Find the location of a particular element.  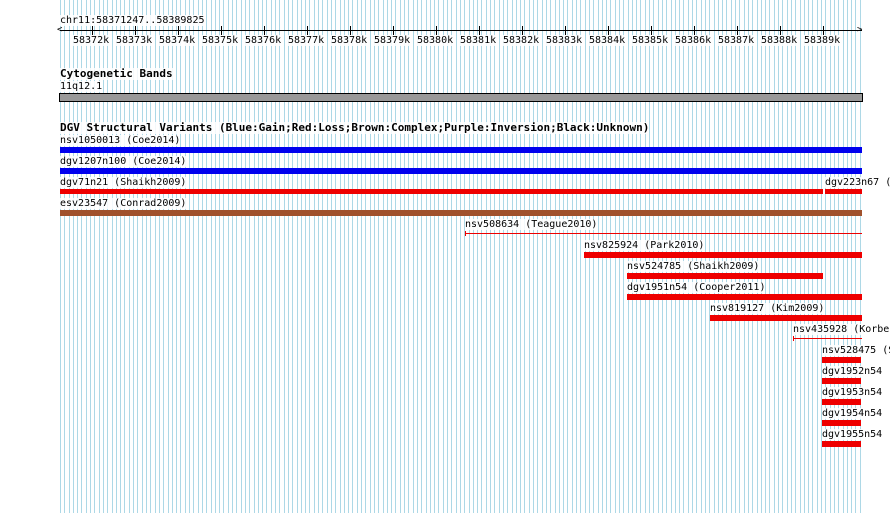

feature-label: nsv819127 (Kim2009) is located at coordinates (767, 308).